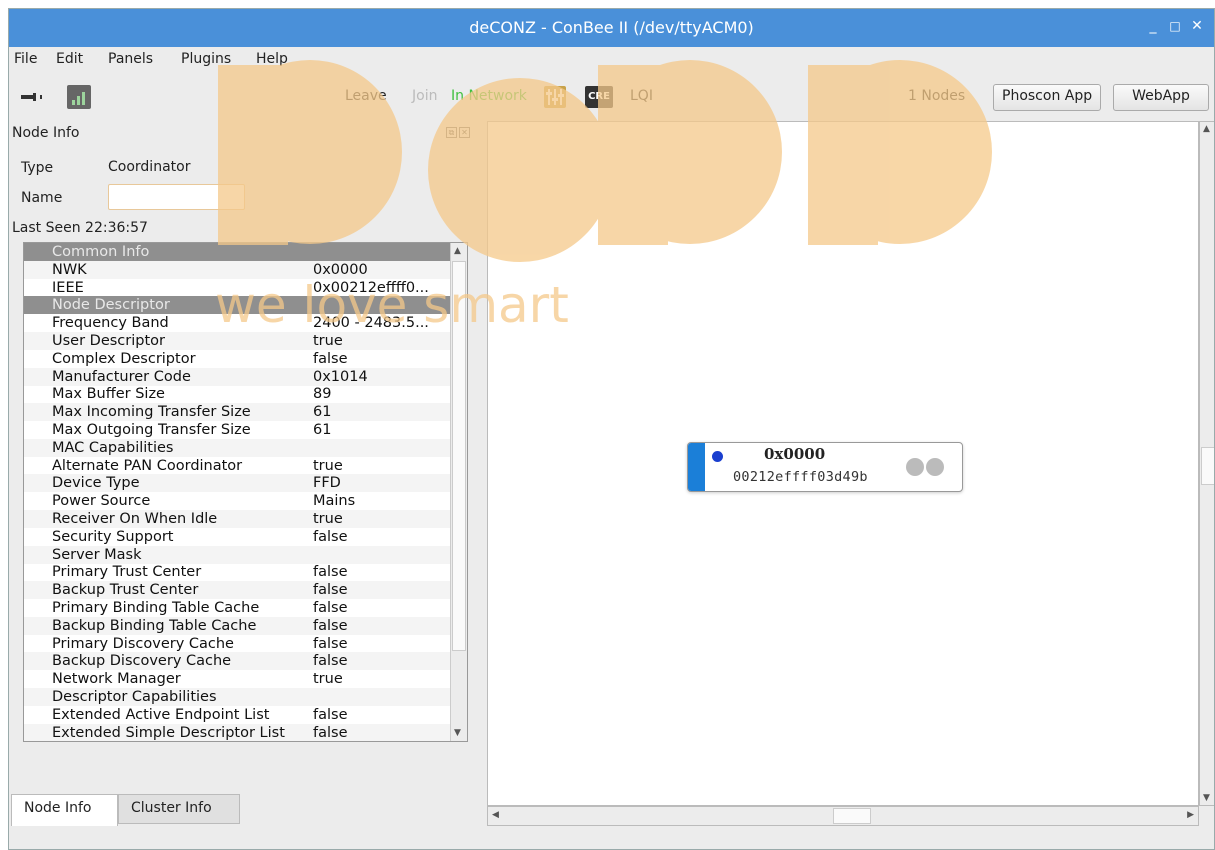  I want to click on tree-row-key: IEEE, so click(68, 287).